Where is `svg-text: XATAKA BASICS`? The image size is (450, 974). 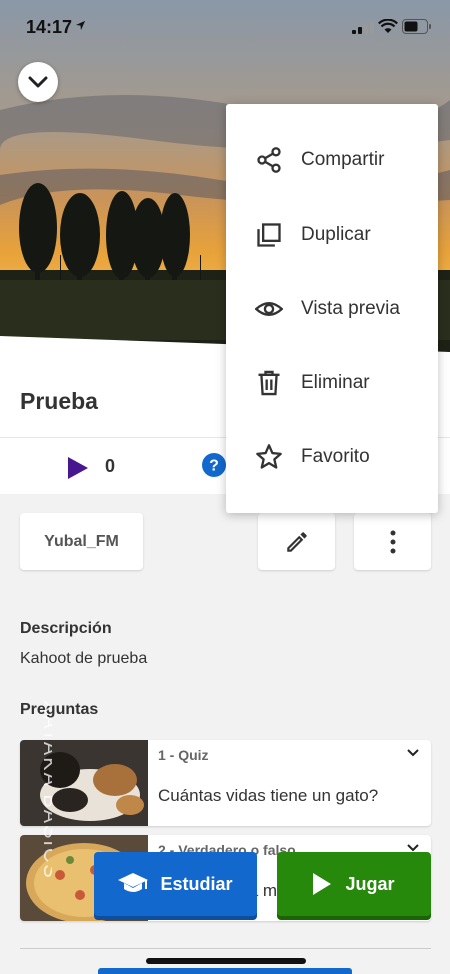
svg-text: XATAKA BASICS is located at coordinates (45, 790).